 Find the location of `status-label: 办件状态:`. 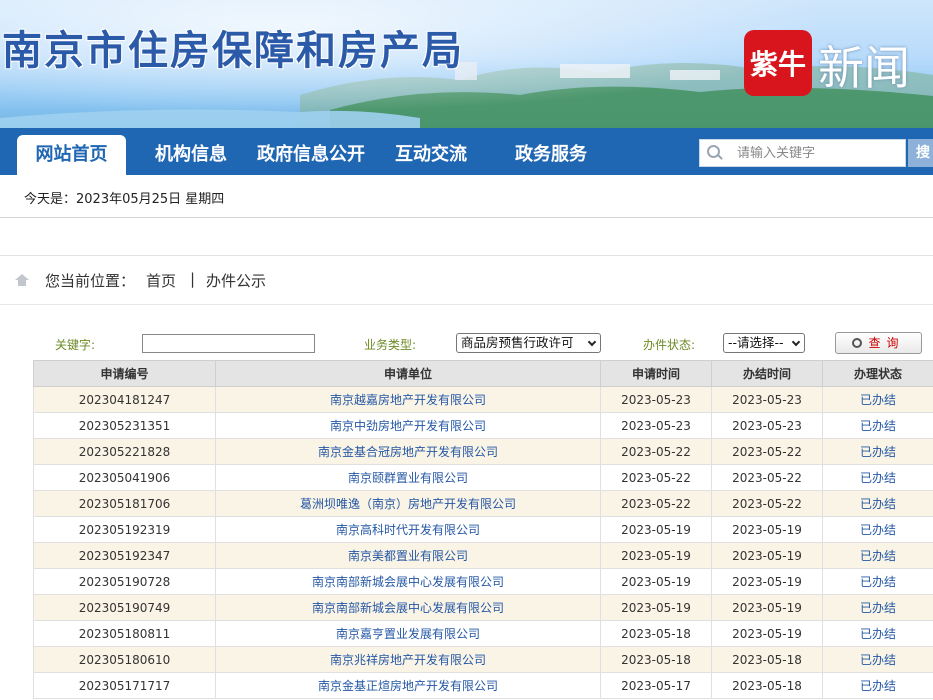

status-label: 办件状态: is located at coordinates (669, 345).